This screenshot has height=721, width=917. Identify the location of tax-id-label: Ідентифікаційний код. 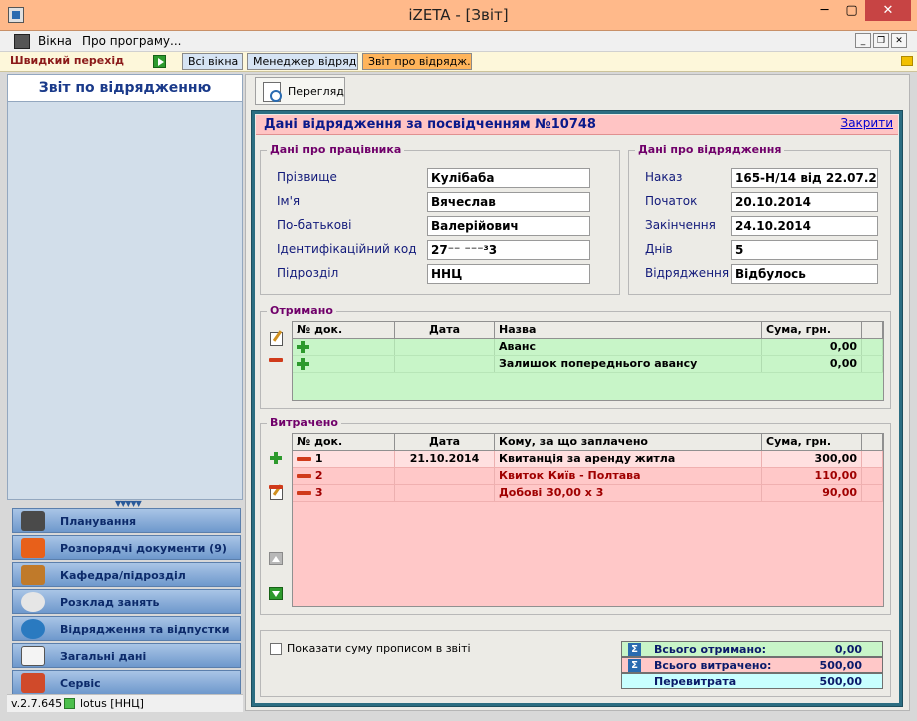
(347, 249).